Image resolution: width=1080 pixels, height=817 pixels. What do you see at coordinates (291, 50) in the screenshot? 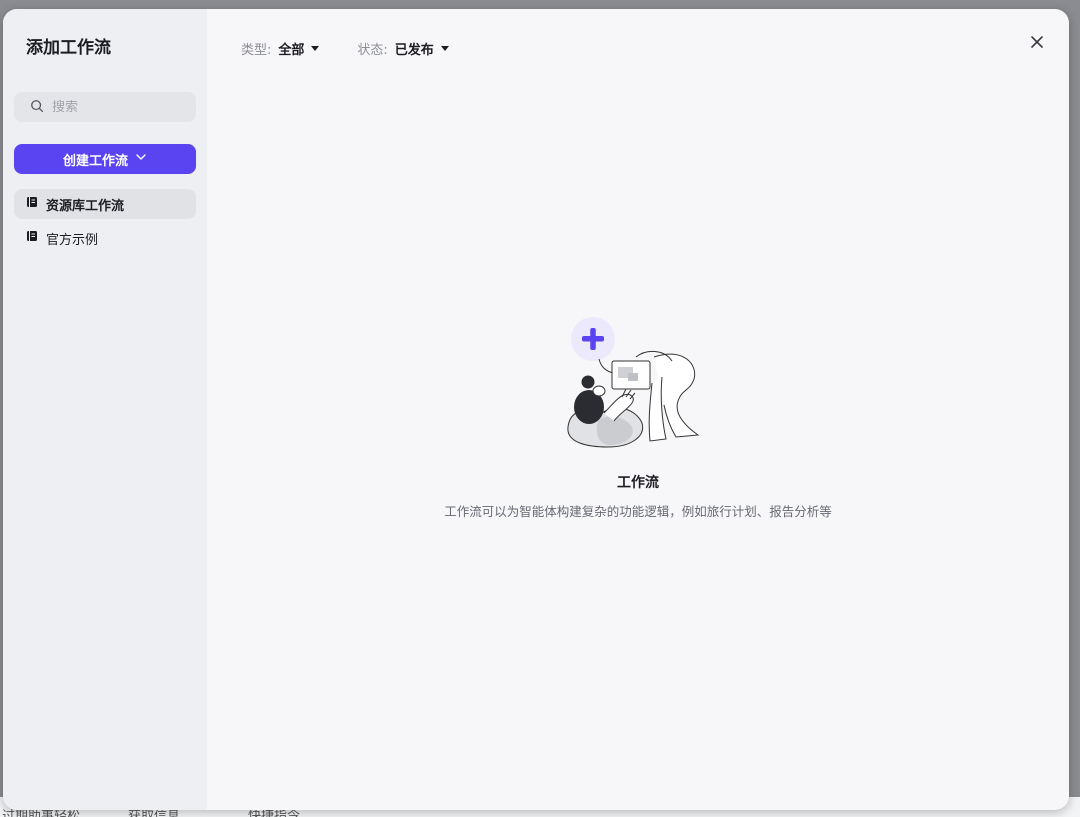
I see `type-filter-value: 全部` at bounding box center [291, 50].